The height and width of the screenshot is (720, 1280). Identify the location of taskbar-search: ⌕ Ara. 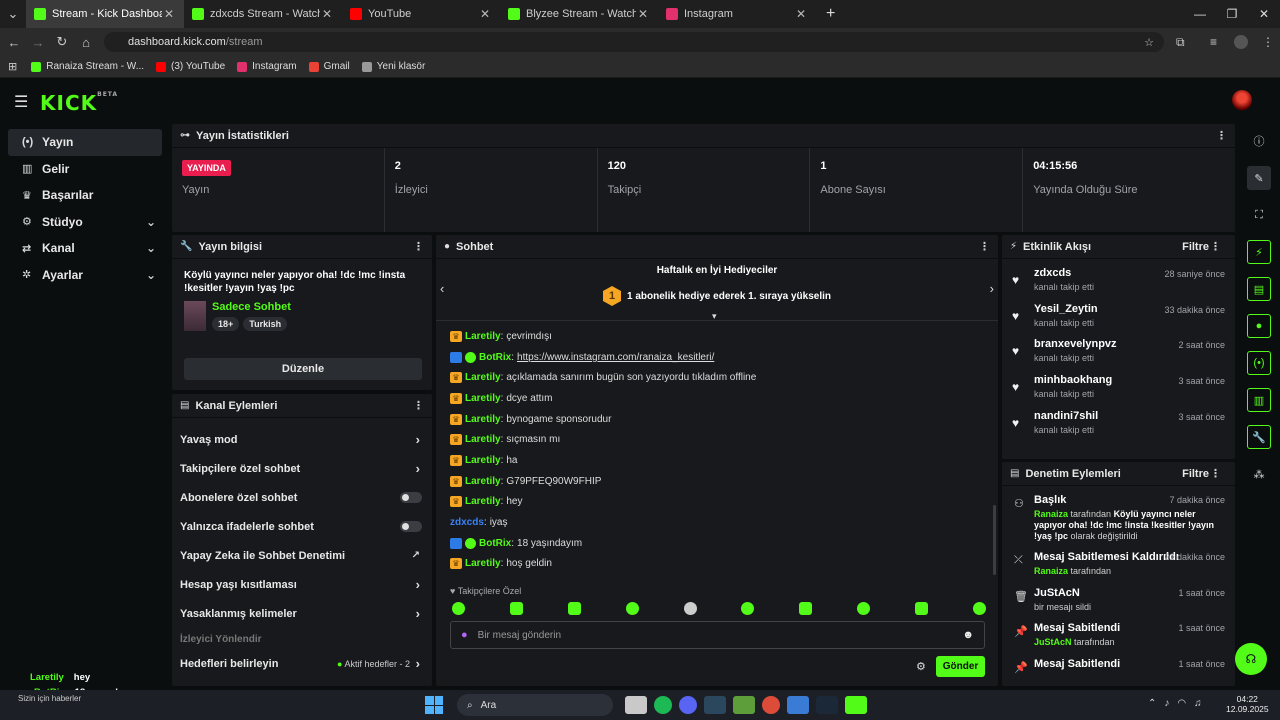
(535, 705).